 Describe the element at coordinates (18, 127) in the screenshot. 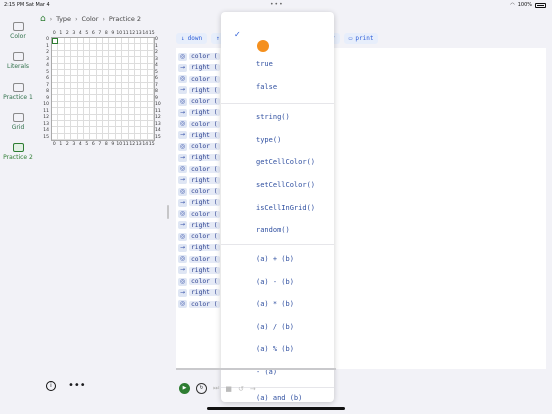

I see `sidebar-item-label: Grid` at that location.